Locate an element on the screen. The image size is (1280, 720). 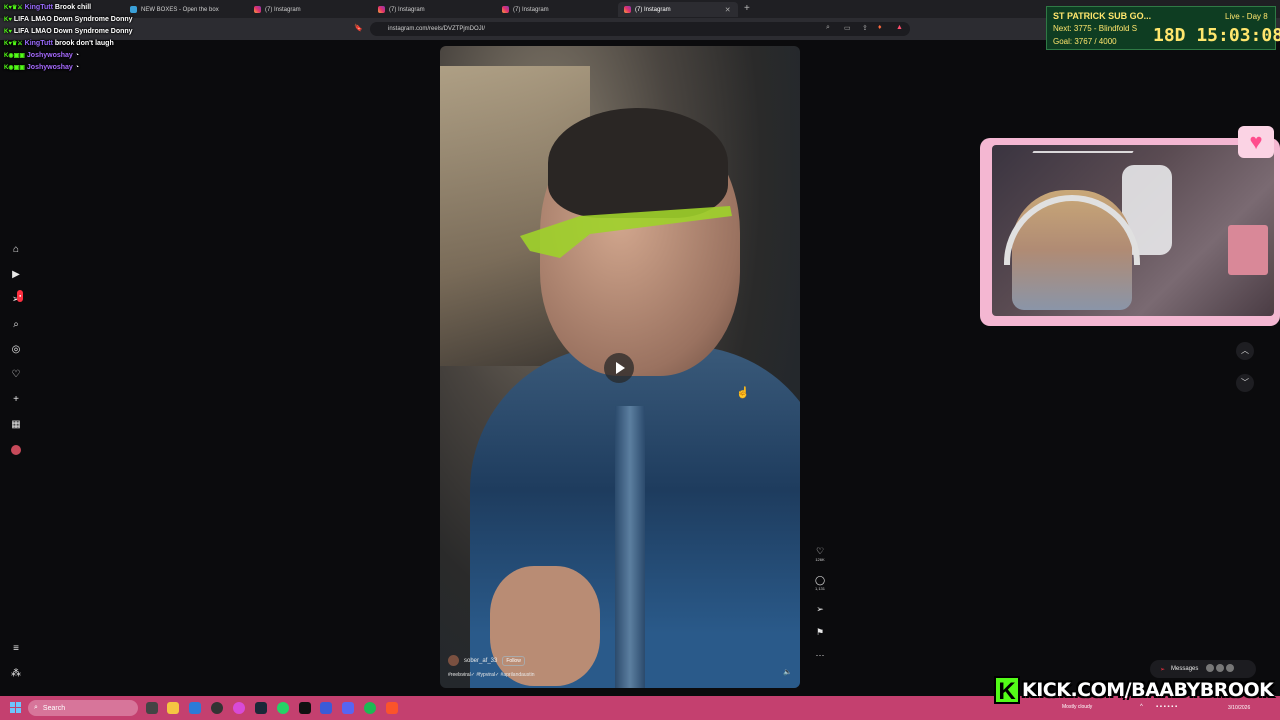
dashboard-icon: ▦ is located at coordinates (16, 425).